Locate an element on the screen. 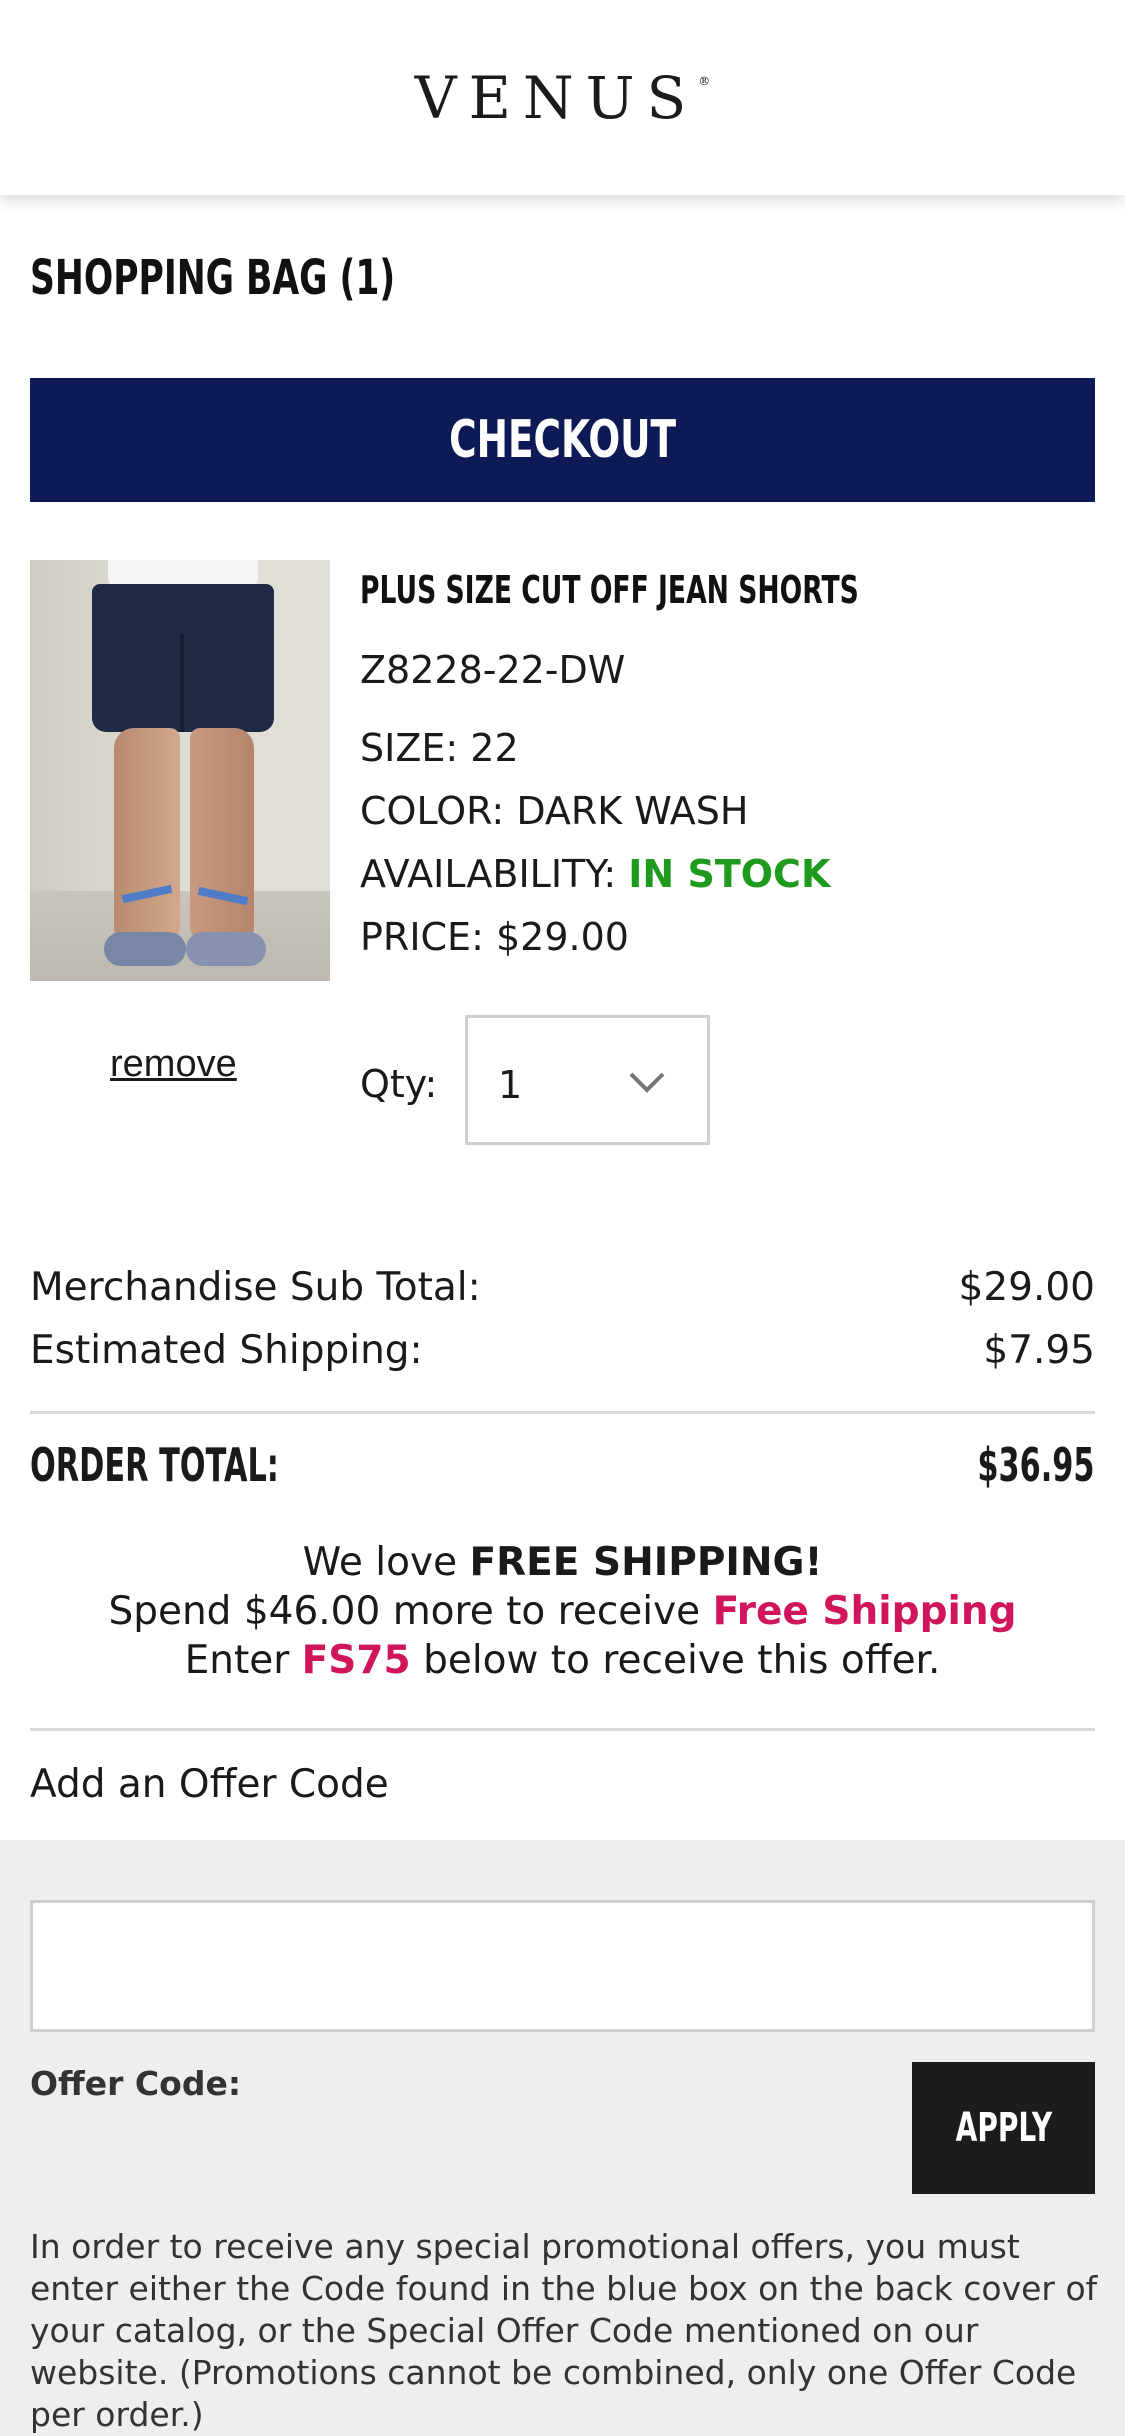 Image resolution: width=1125 pixels, height=2436 pixels. promo-line-1-text: We love is located at coordinates (386, 1562).